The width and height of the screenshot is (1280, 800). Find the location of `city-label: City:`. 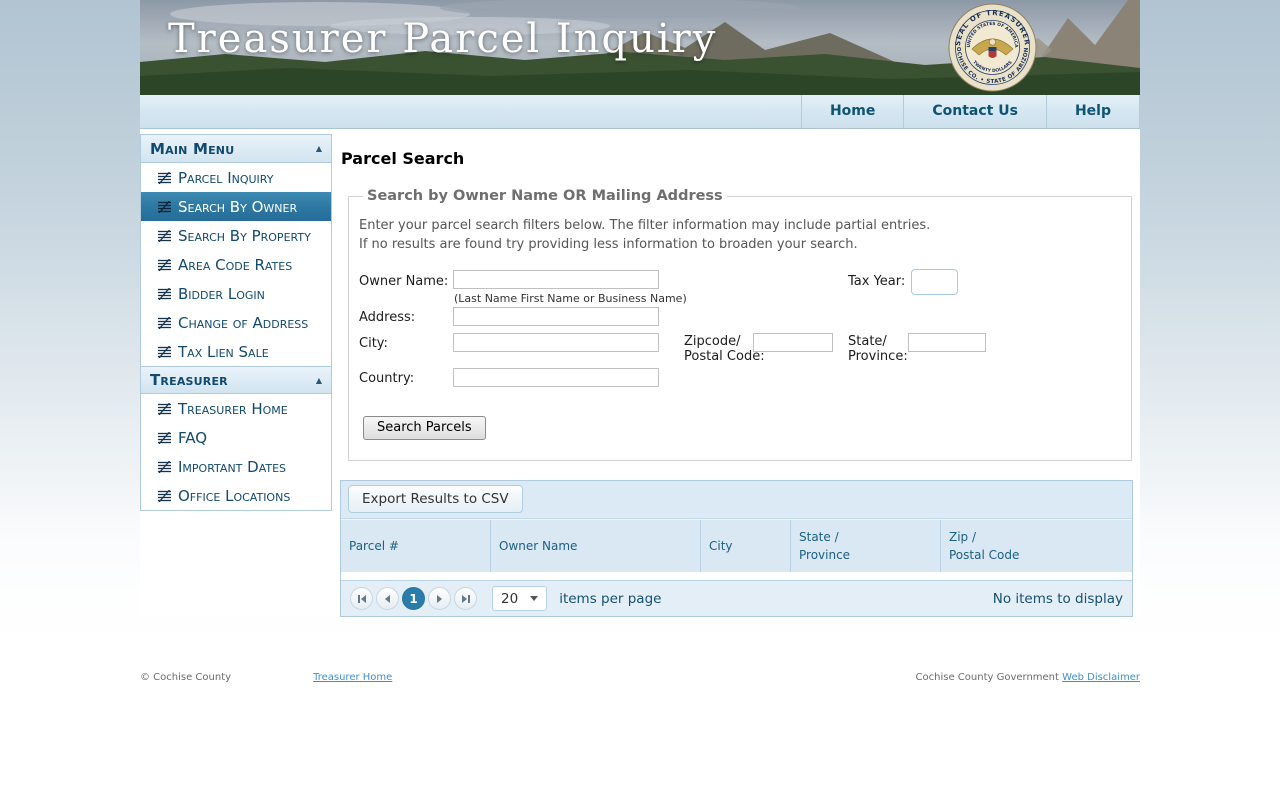

city-label: City: is located at coordinates (373, 343).